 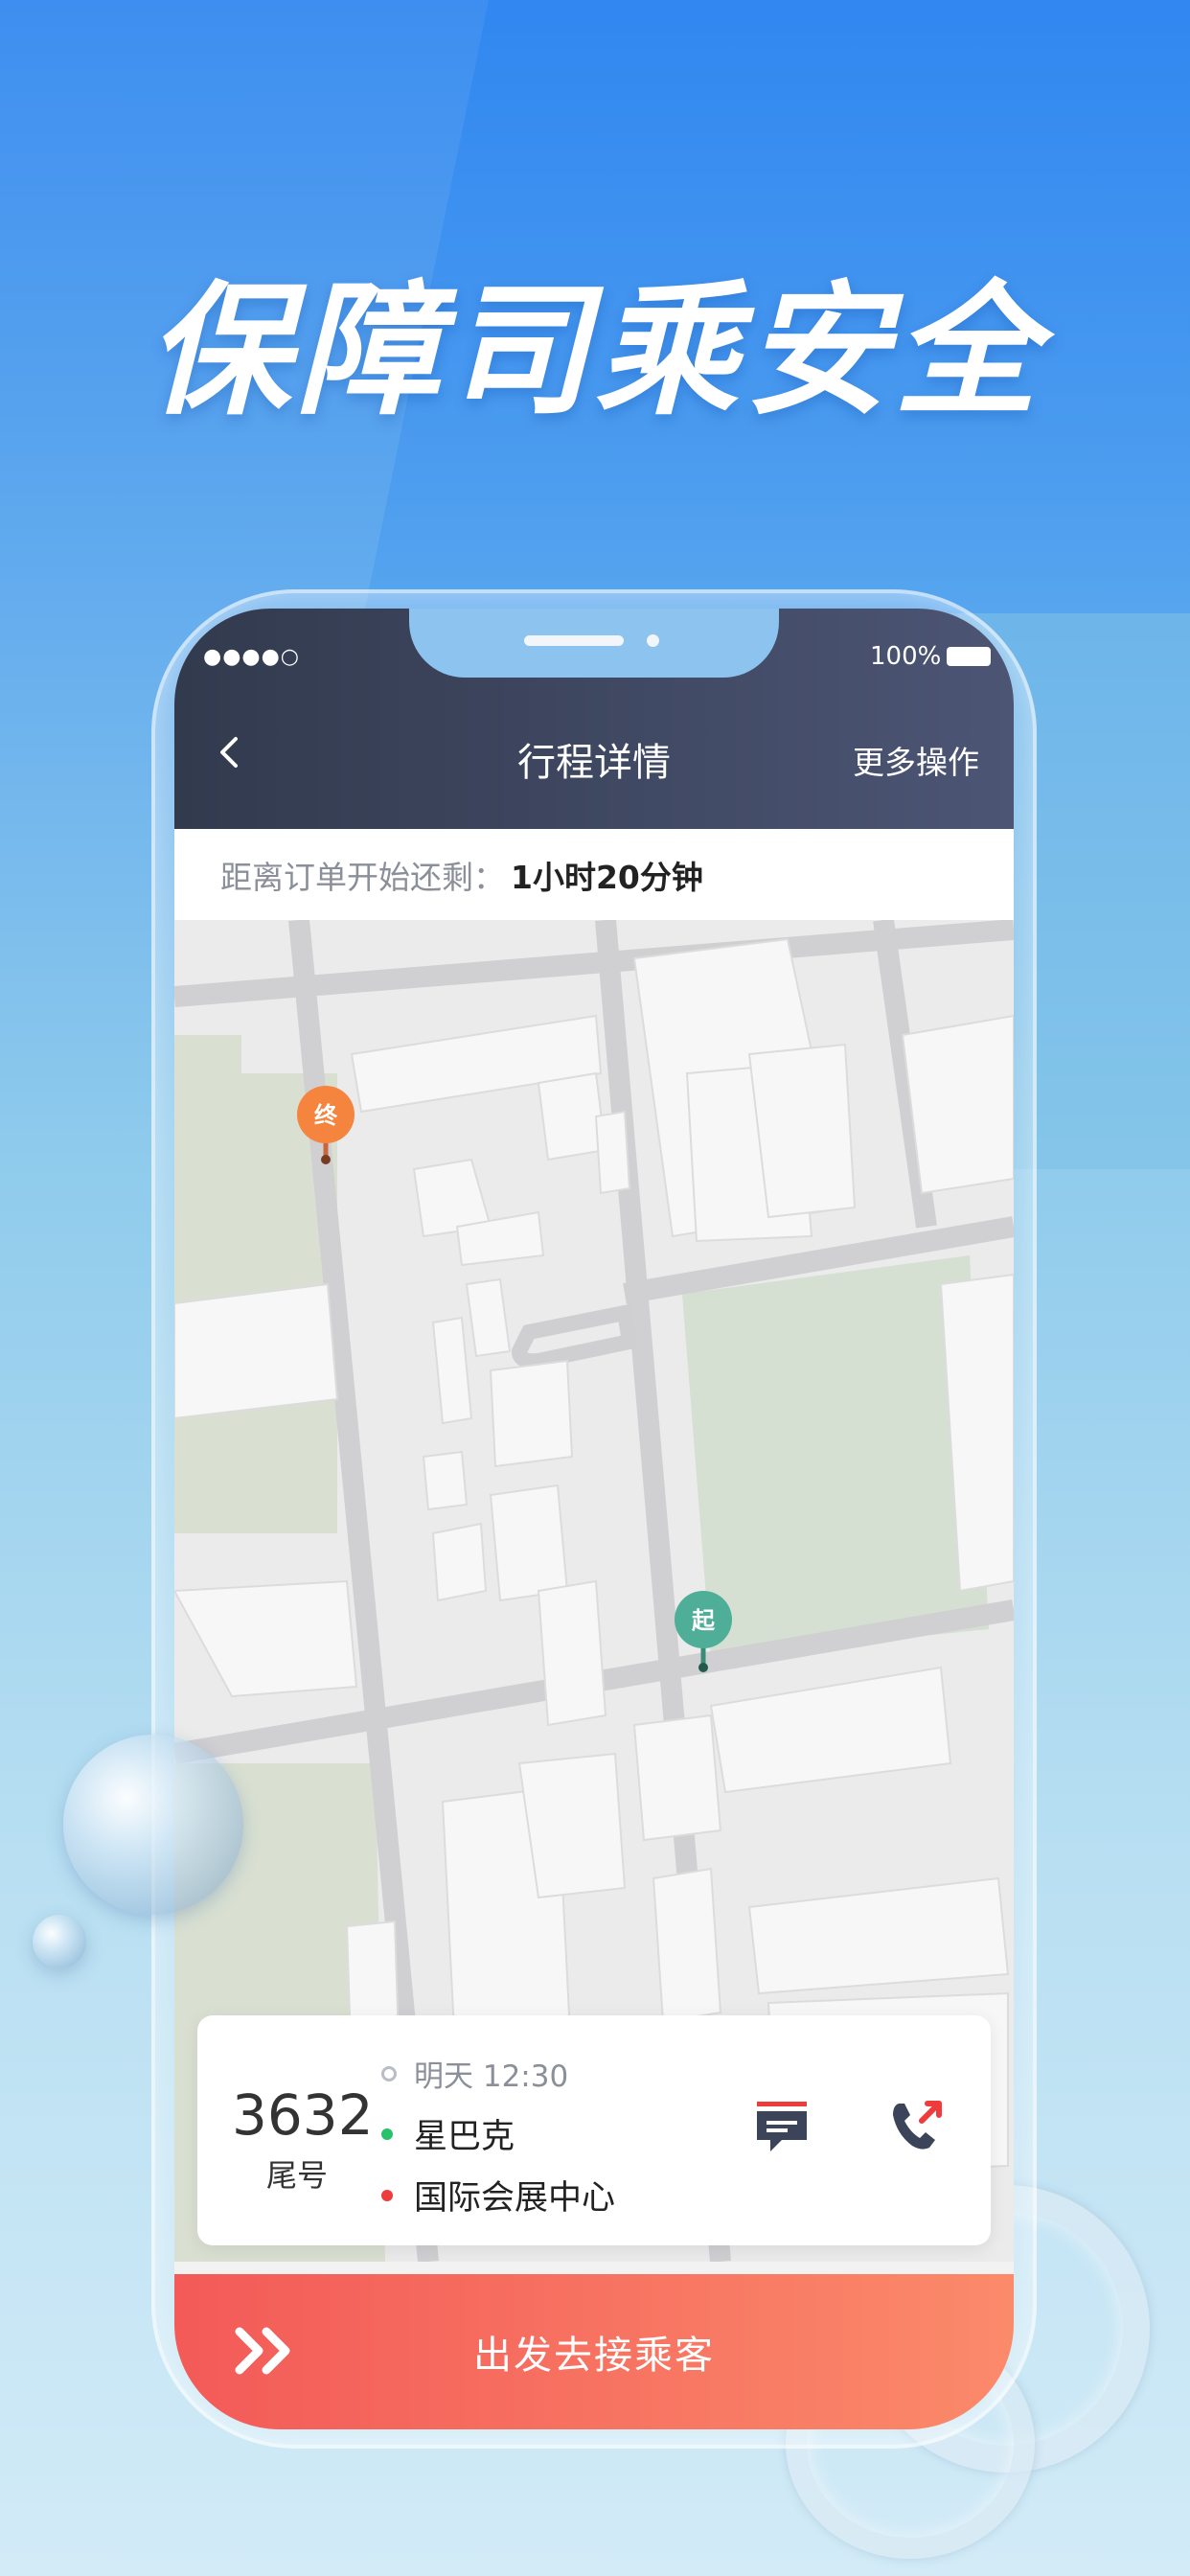 What do you see at coordinates (918, 2124) in the screenshot?
I see `phone-call-icon` at bounding box center [918, 2124].